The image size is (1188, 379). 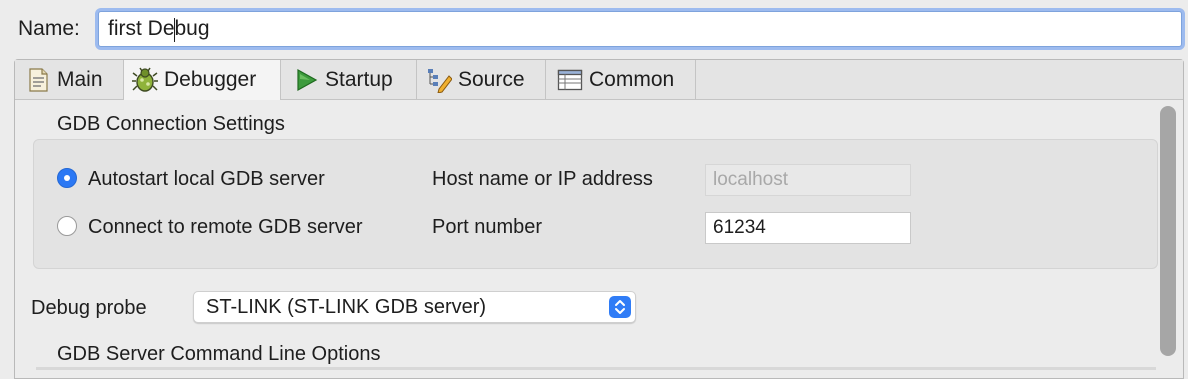 What do you see at coordinates (640, 29) in the screenshot?
I see `launch-config-name-input: first Debug` at bounding box center [640, 29].